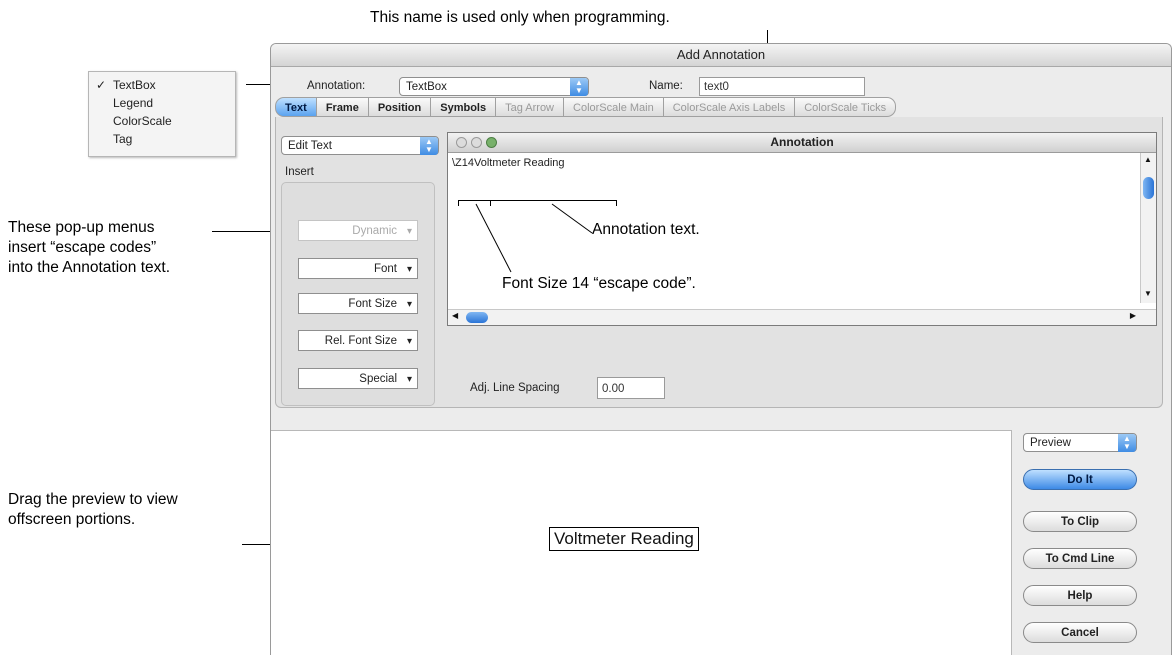  I want to click on minimize-icon, so click(476, 142).